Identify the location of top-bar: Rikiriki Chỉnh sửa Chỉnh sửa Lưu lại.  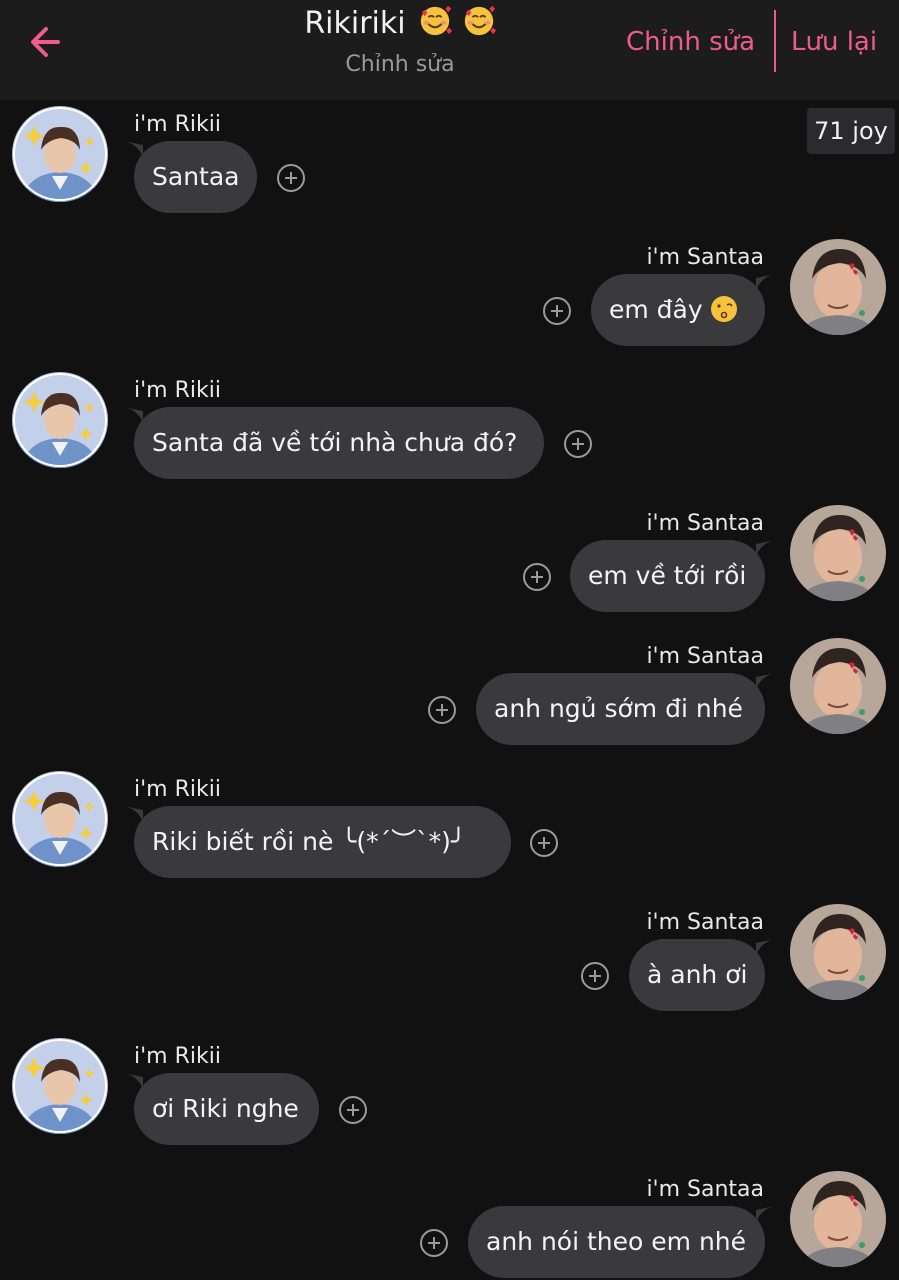
(449, 50).